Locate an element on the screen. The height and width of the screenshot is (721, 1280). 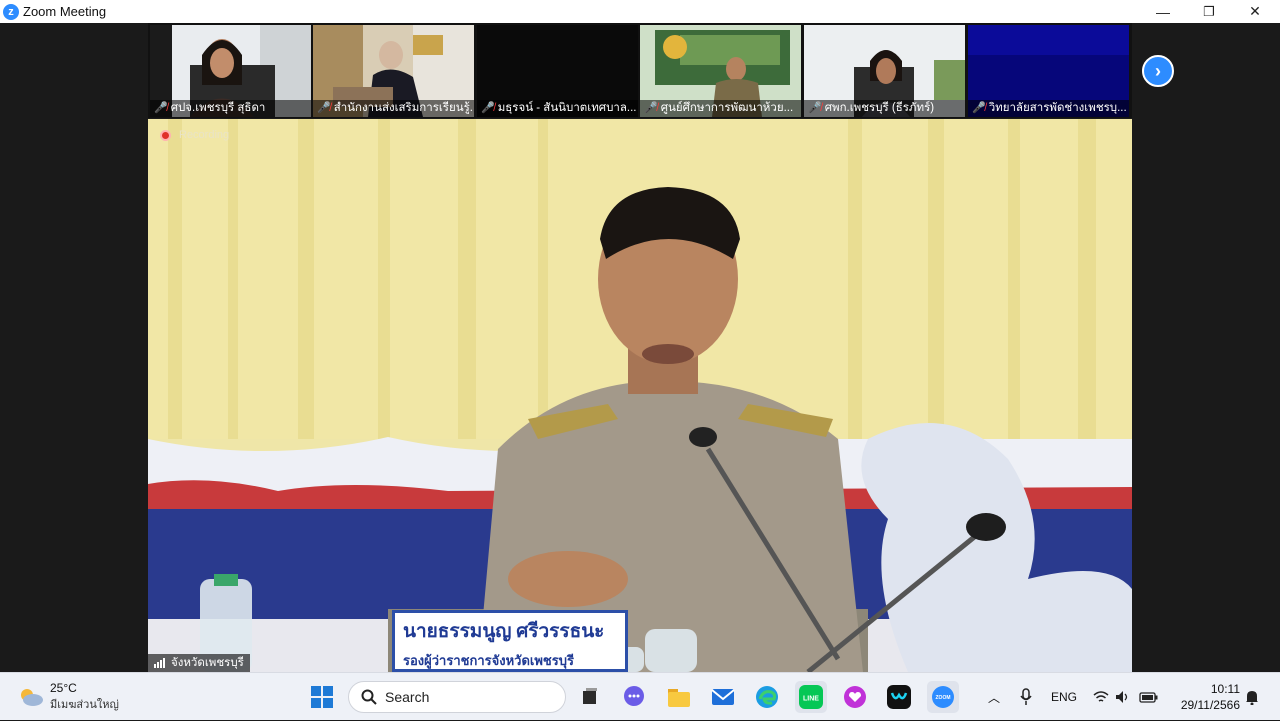
chat-icon is located at coordinates (634, 696).